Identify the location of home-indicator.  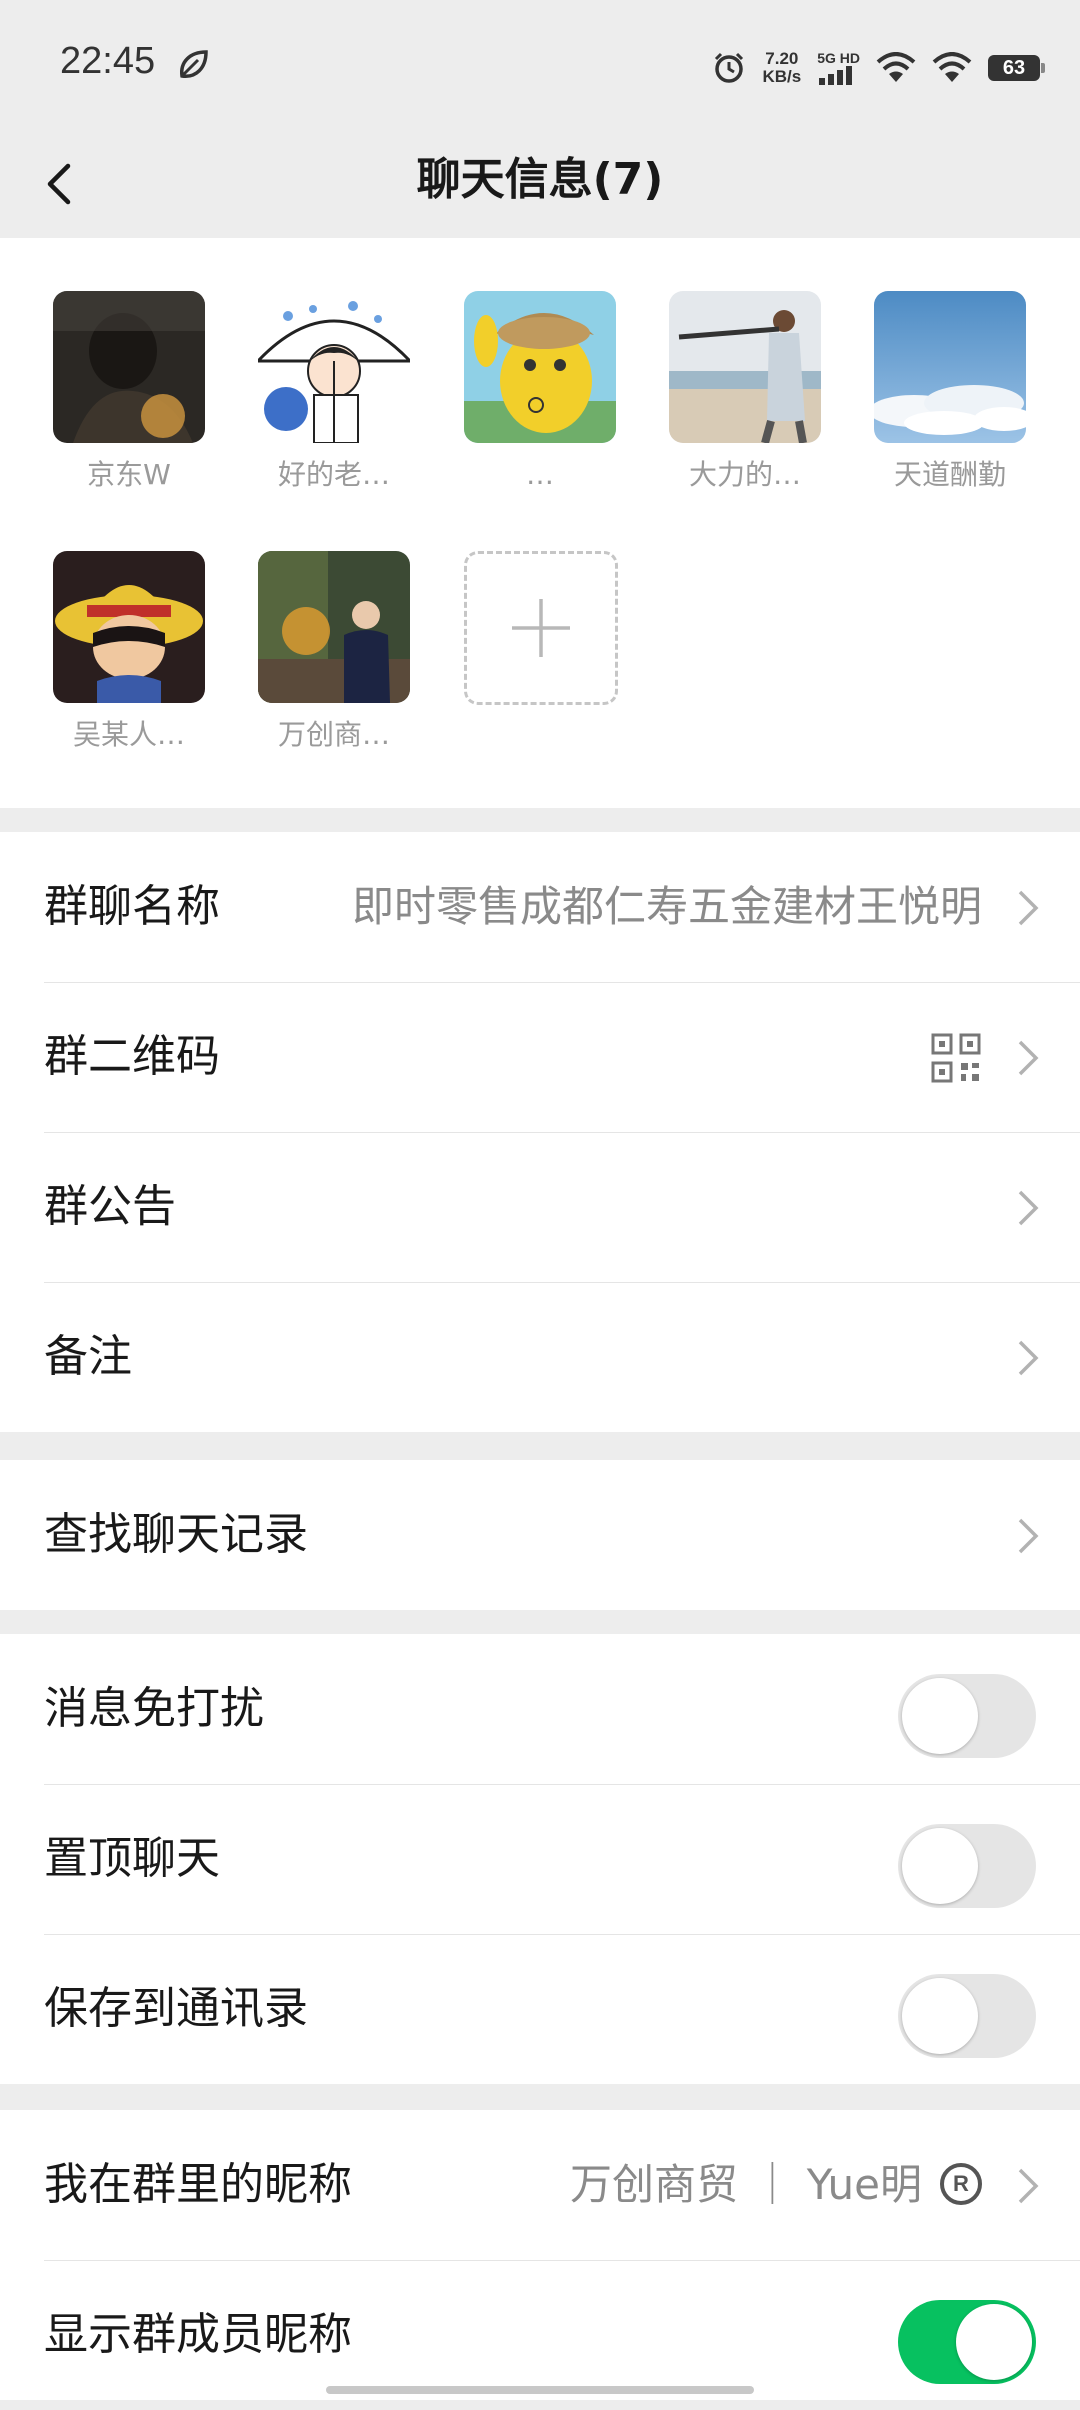
(540, 2390).